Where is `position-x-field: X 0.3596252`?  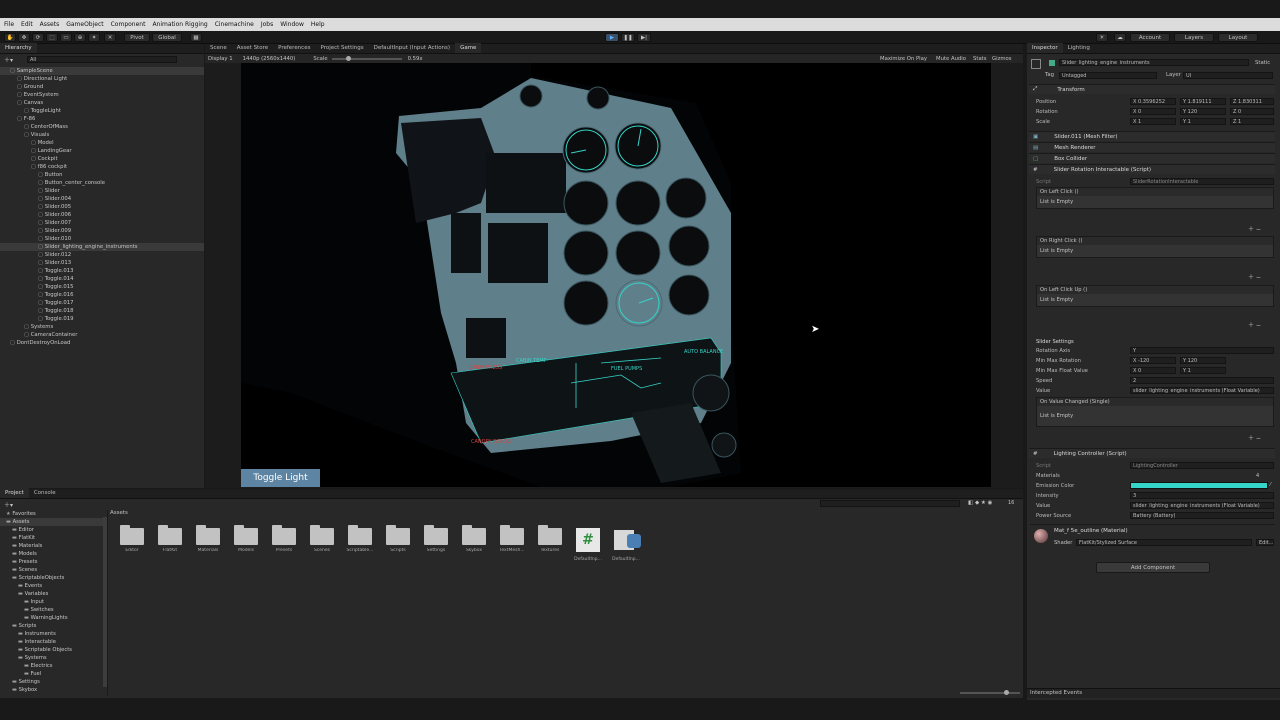 position-x-field: X 0.3596252 is located at coordinates (1153, 101).